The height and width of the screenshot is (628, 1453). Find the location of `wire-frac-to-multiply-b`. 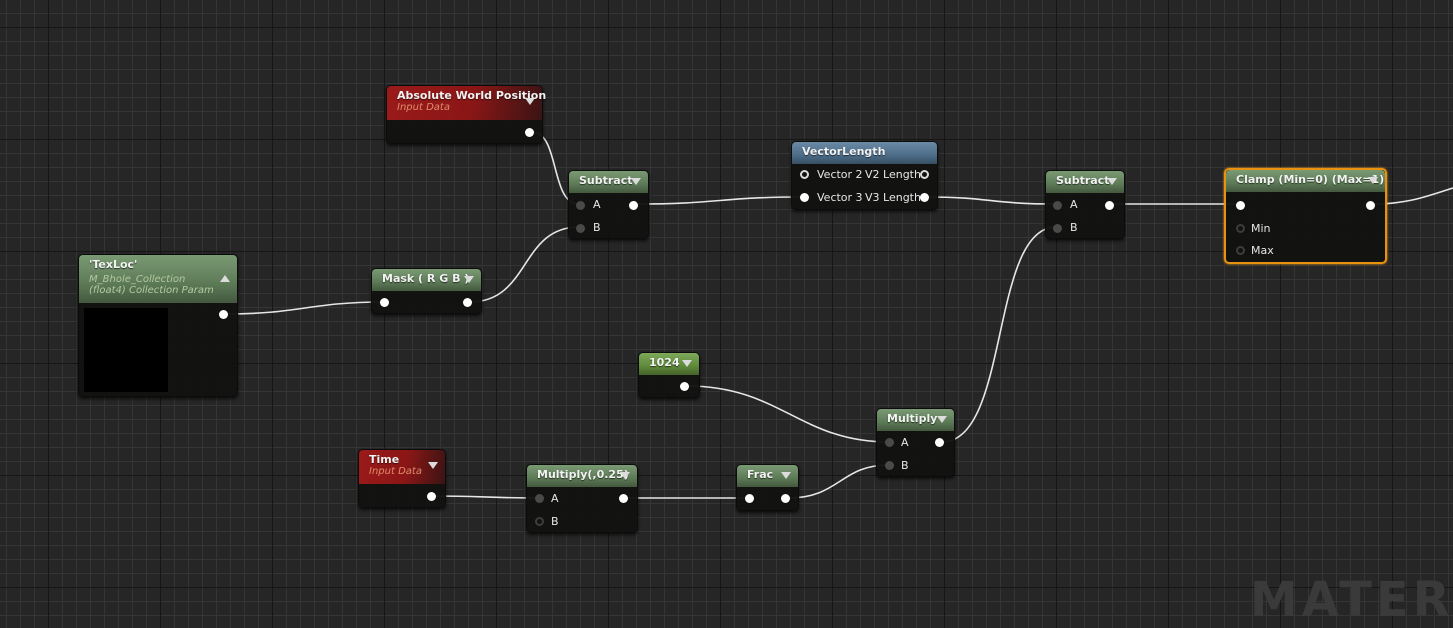

wire-frac-to-multiply-b is located at coordinates (838, 481).